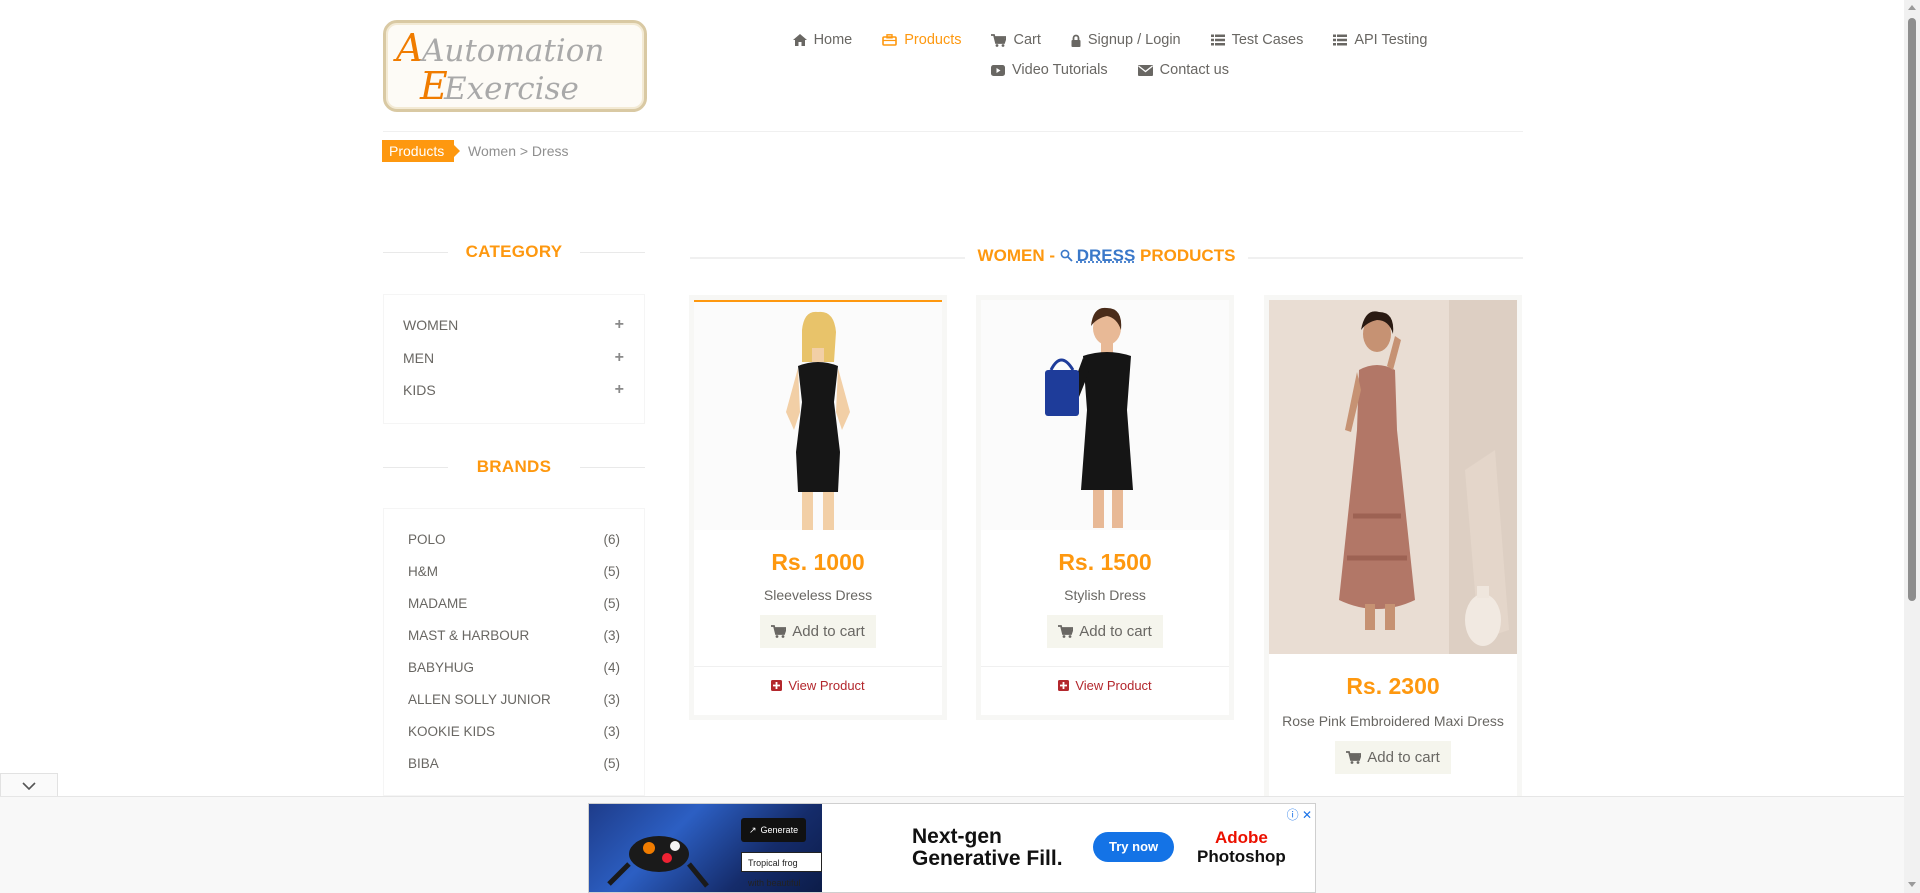 The height and width of the screenshot is (893, 1920). What do you see at coordinates (833, 40) in the screenshot?
I see `nav-home-label: Home` at bounding box center [833, 40].